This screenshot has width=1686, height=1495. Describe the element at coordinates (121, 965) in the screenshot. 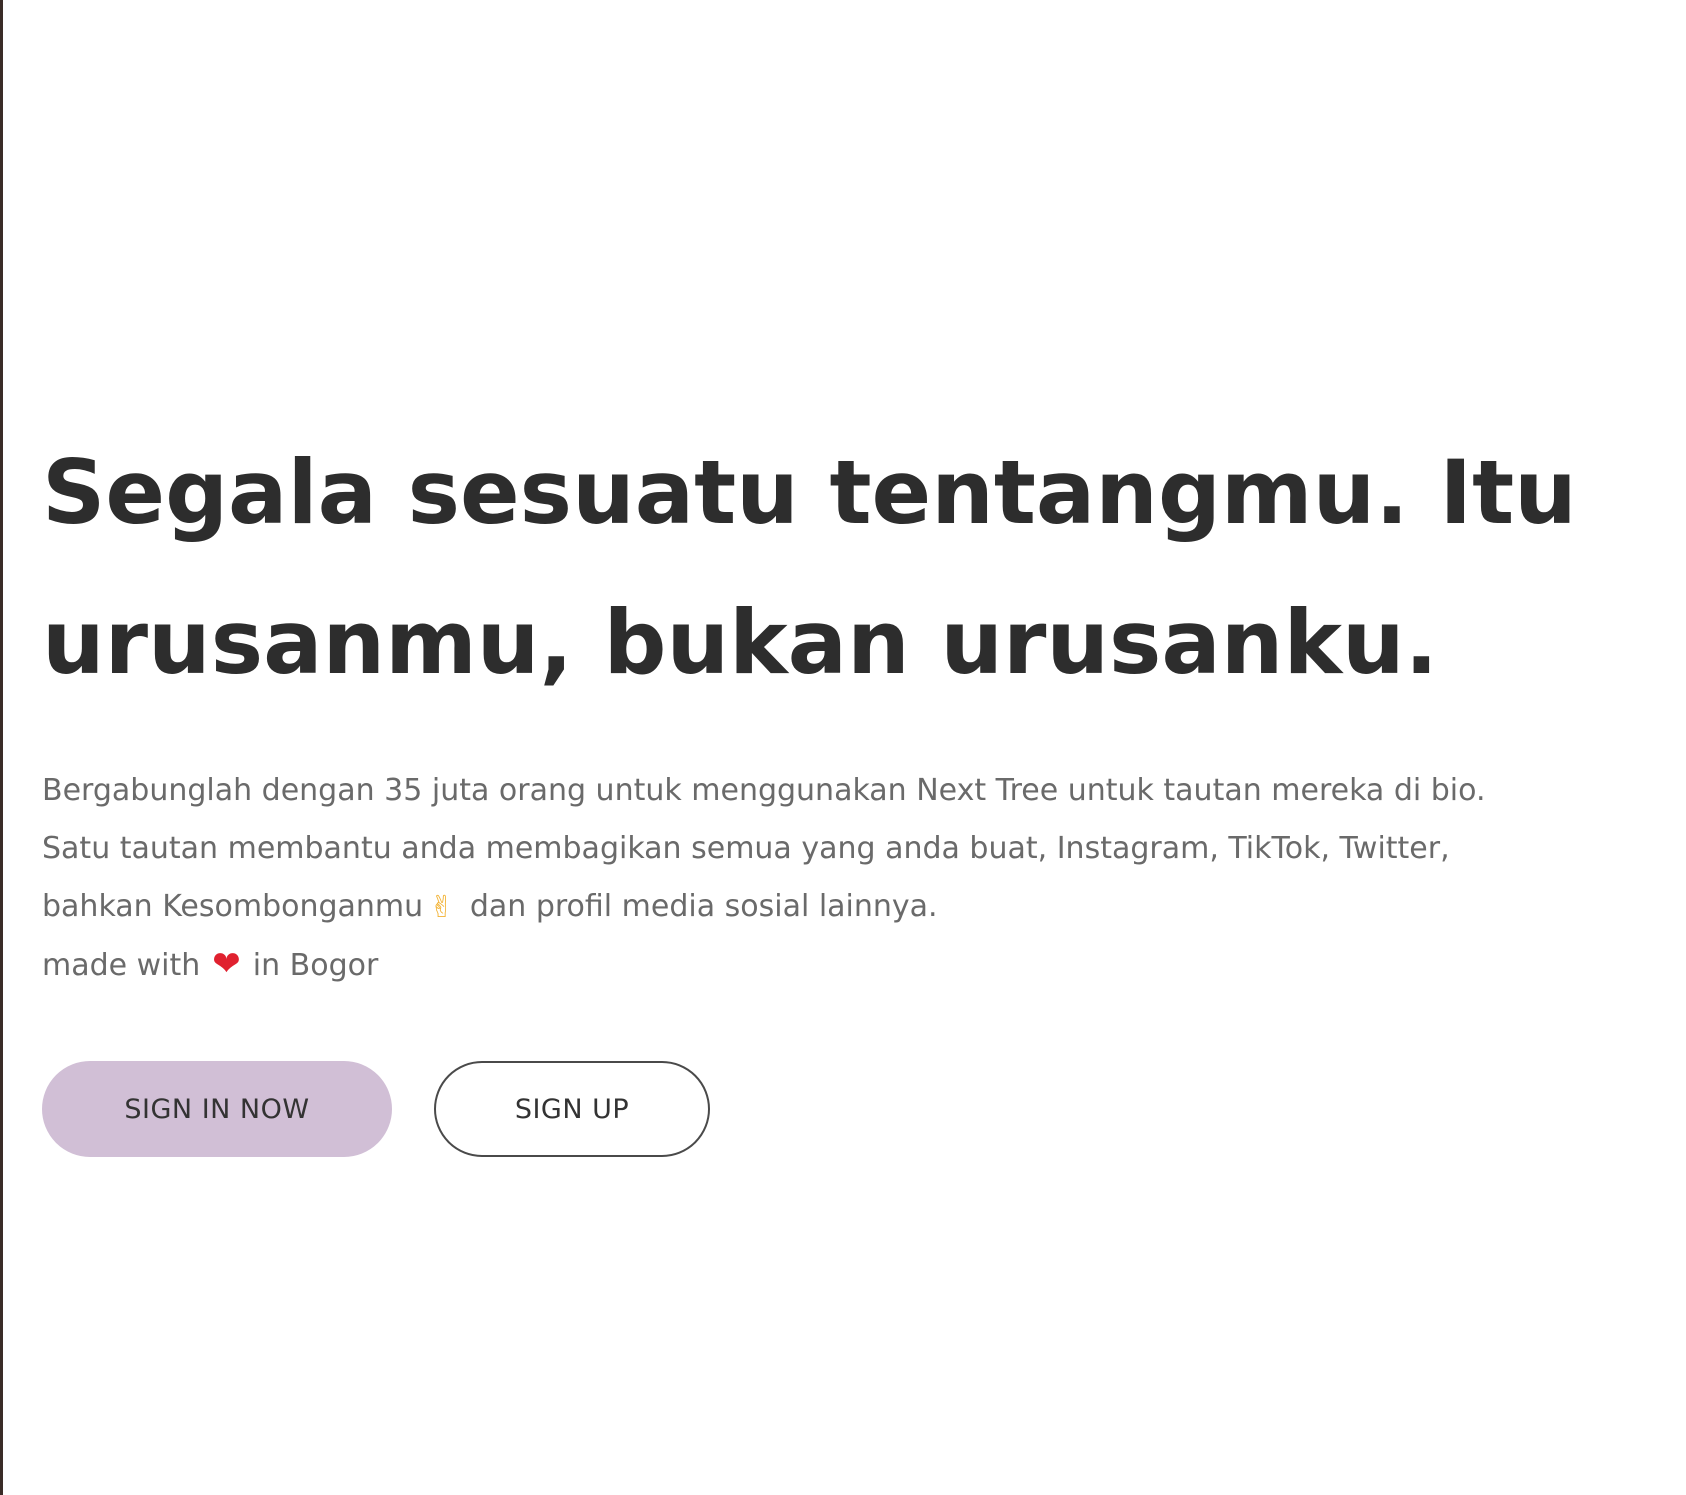

I see `made-with-text: made with` at that location.